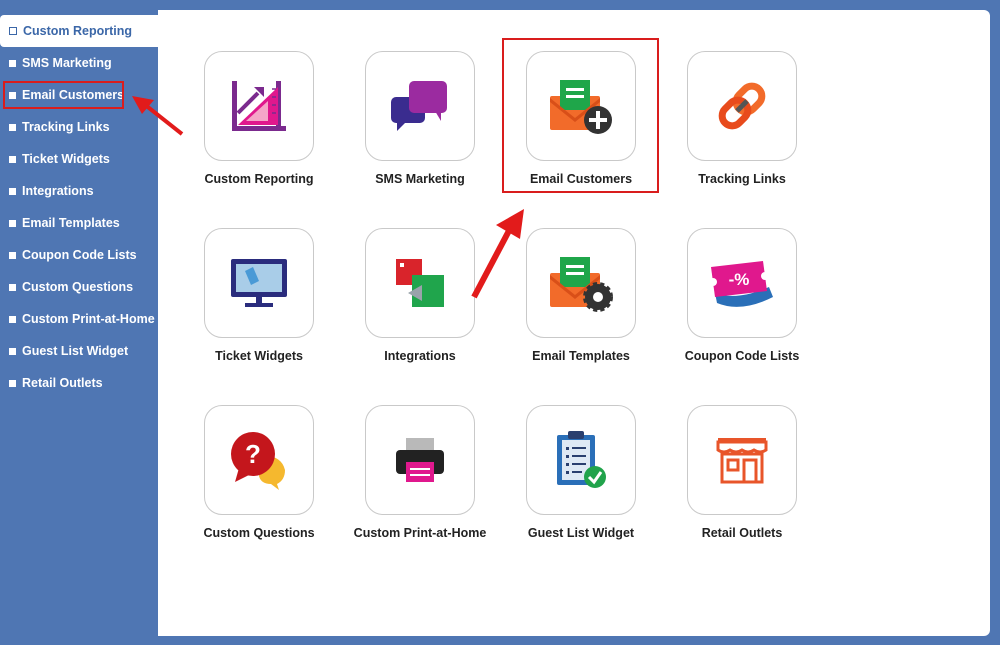 Image resolution: width=1000 pixels, height=645 pixels. Describe the element at coordinates (581, 533) in the screenshot. I see `tile-label: Guest List Widget` at that location.